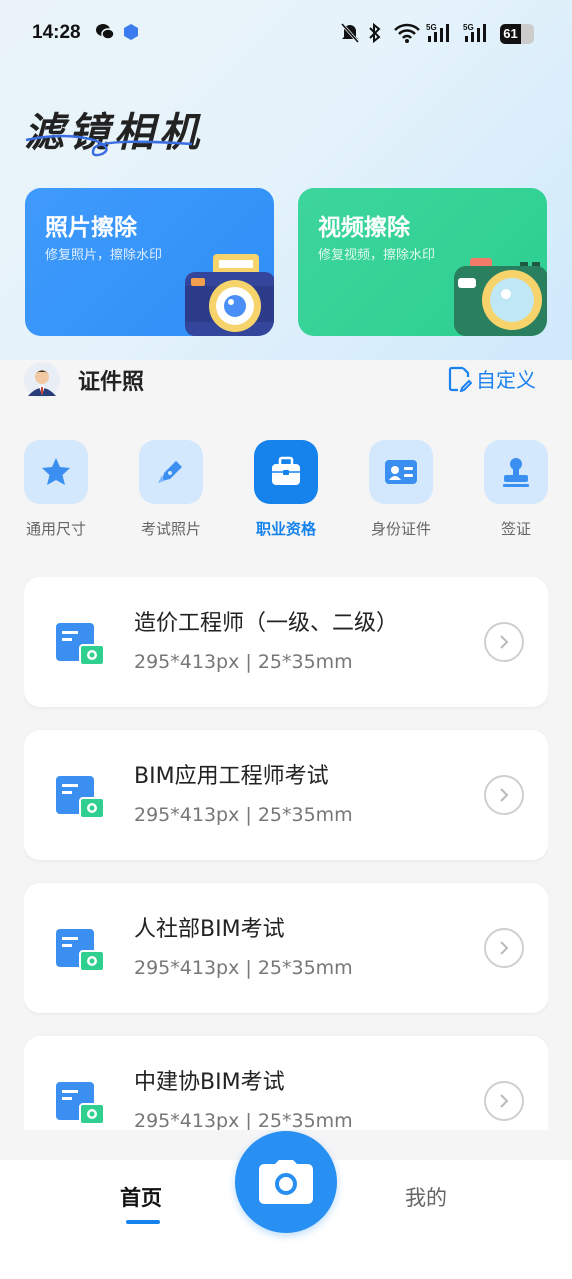  I want to click on item-name: BIM应用工程师考试, so click(231, 776).